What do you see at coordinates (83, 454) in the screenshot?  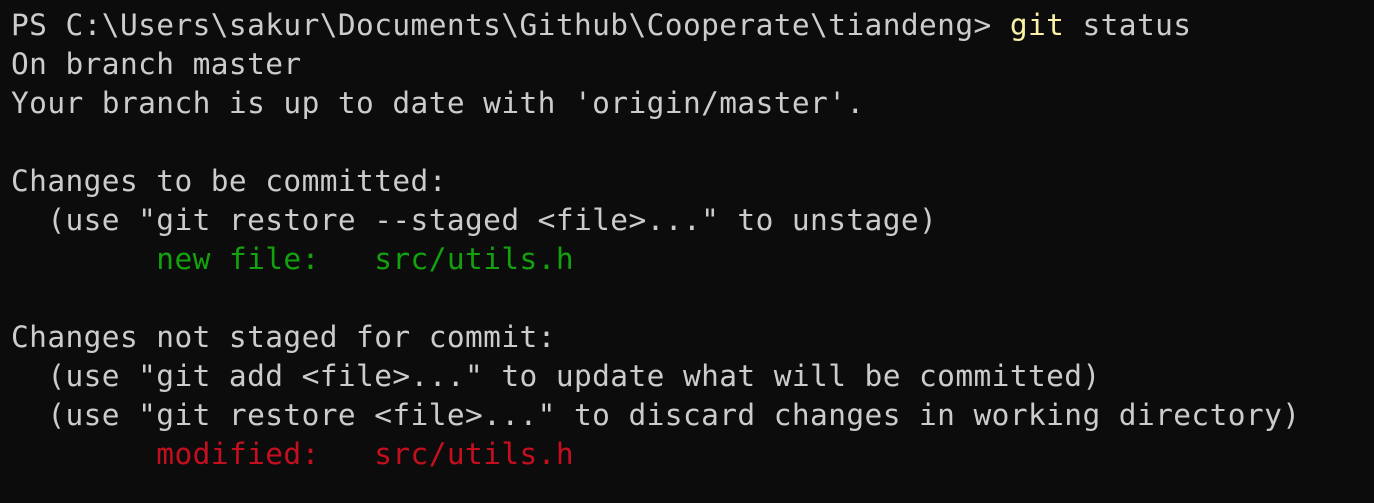 I see `unstaged-entry-indent` at bounding box center [83, 454].